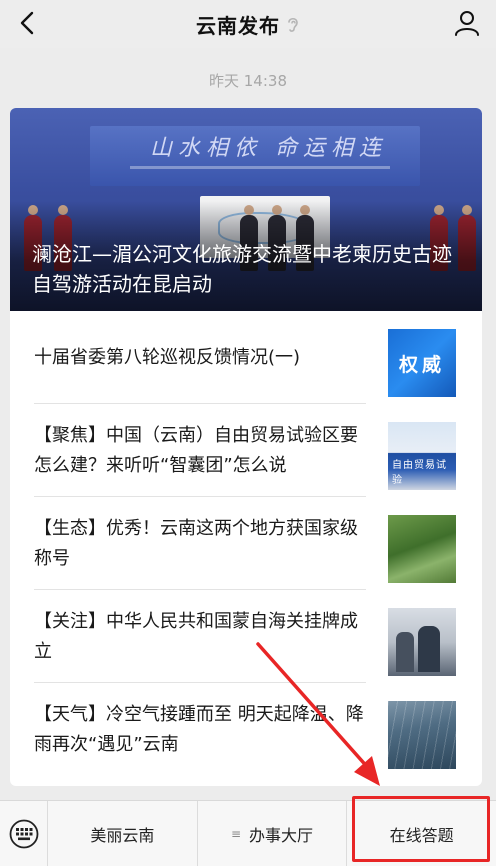  What do you see at coordinates (422, 456) in the screenshot?
I see `article-thumbnail: 自由贸易试验` at bounding box center [422, 456].